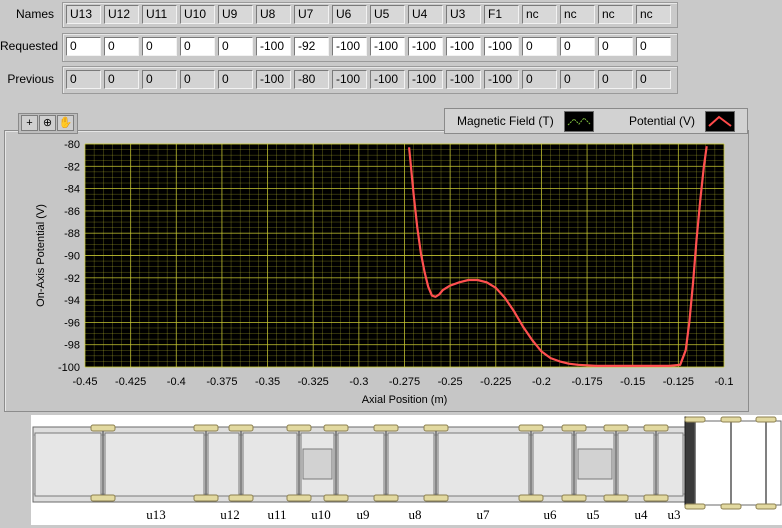 The image size is (782, 528). Describe the element at coordinates (321, 514) in the screenshot. I see `electrode-label: u10` at that location.